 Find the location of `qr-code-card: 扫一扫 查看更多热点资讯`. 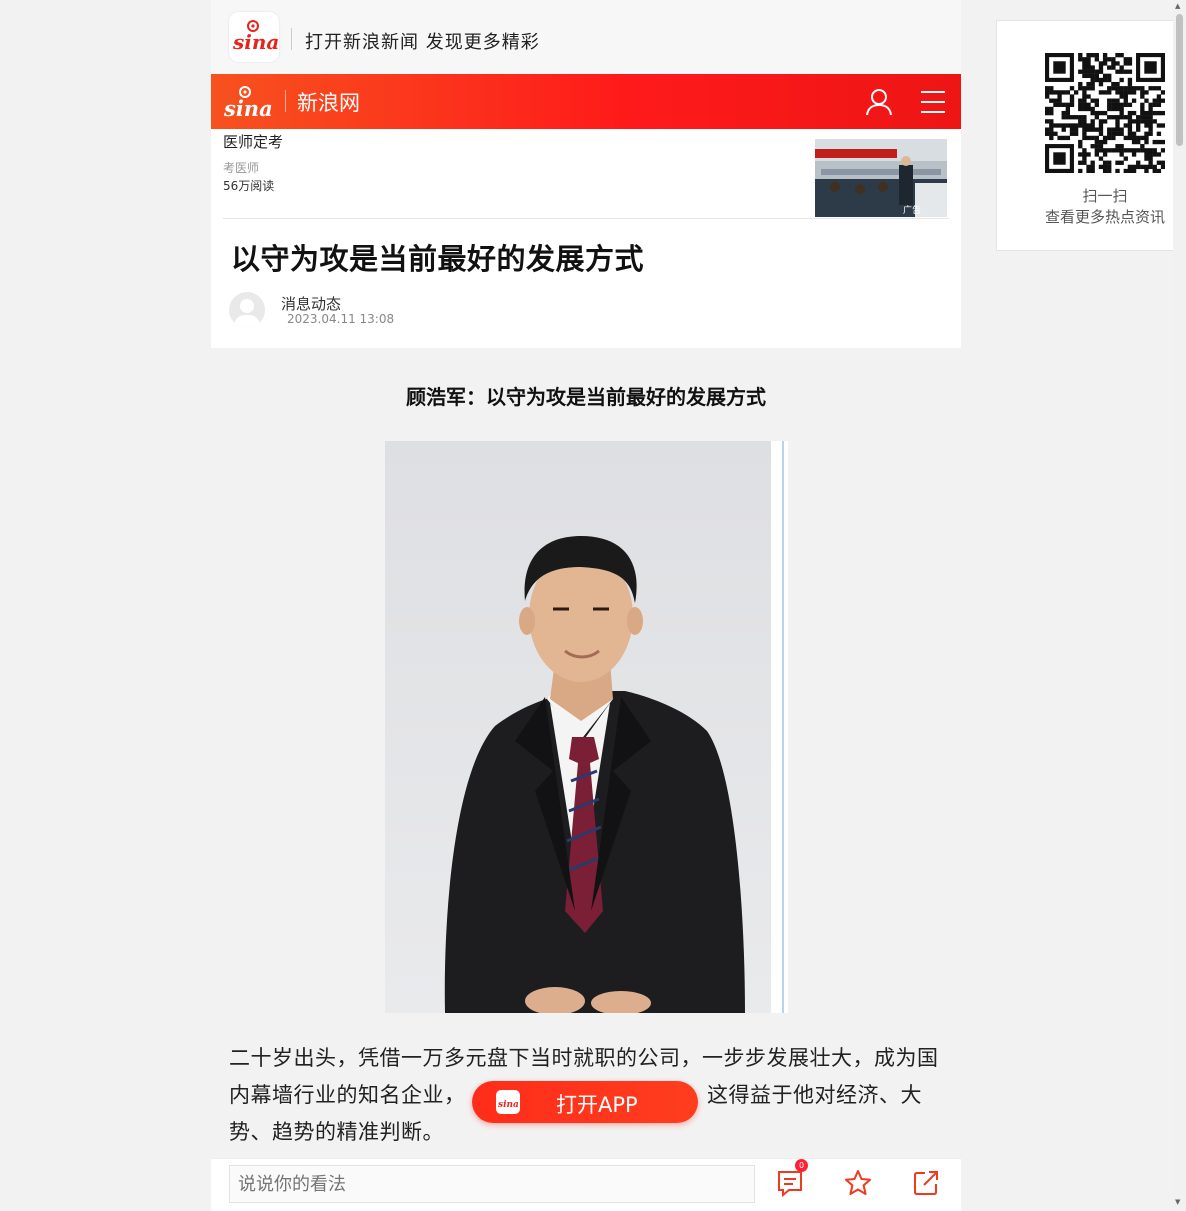

qr-code-card: 扫一扫 查看更多热点资讯 is located at coordinates (1085, 135).